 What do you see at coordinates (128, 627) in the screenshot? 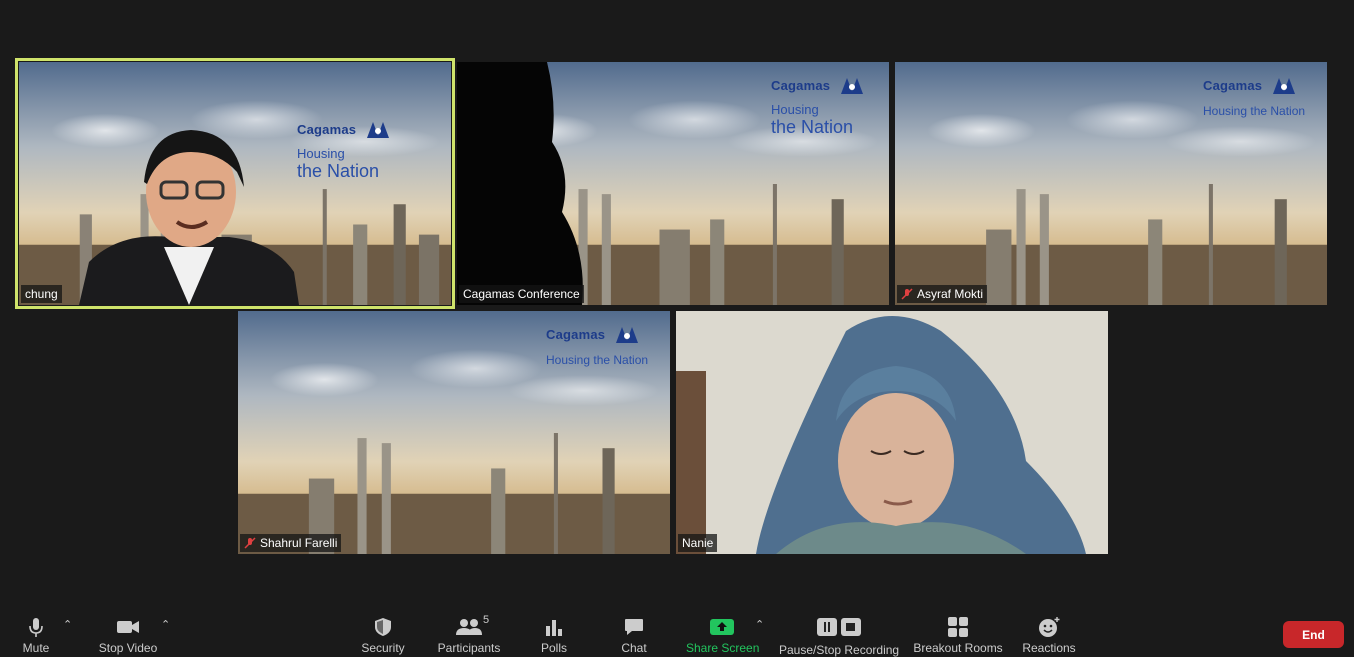
I see `video-camera-icon` at bounding box center [128, 627].